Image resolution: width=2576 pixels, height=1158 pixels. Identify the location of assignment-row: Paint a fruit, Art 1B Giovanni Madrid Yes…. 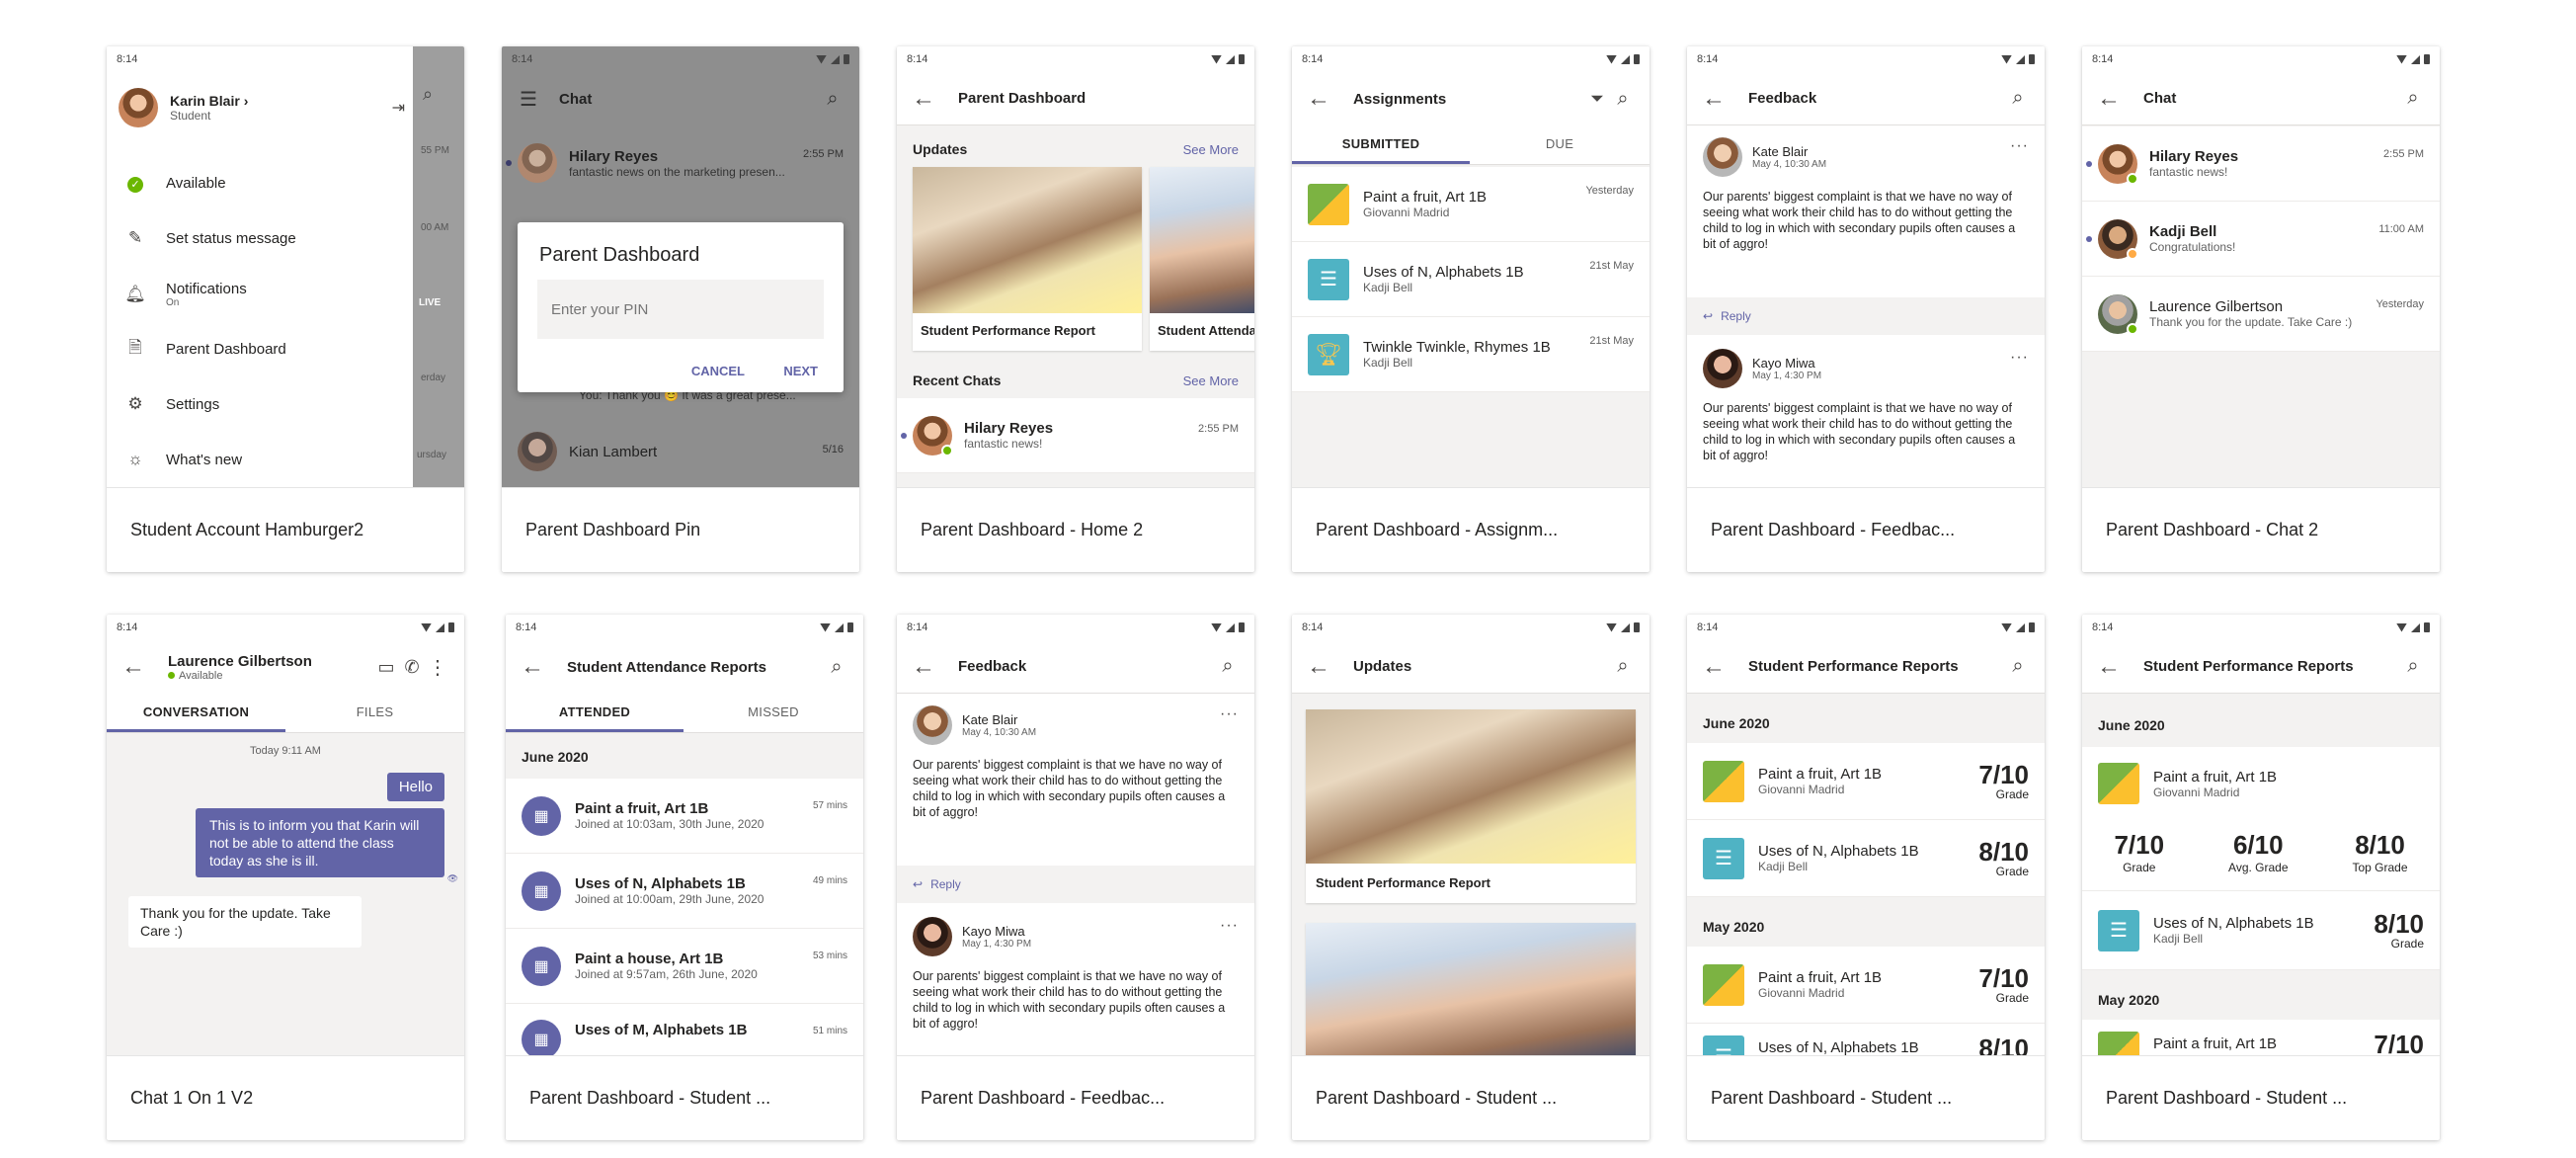
(1471, 204).